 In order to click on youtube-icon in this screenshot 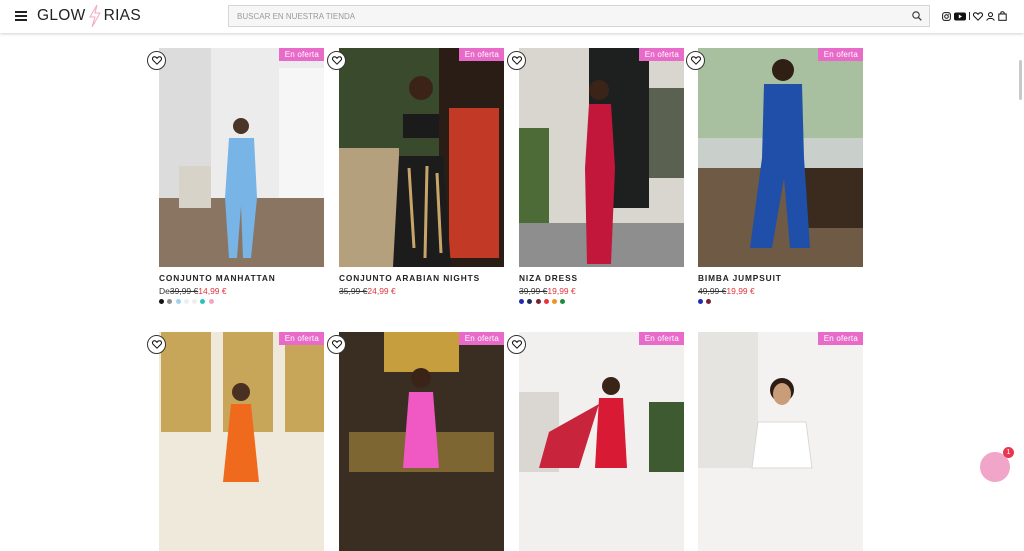, I will do `click(960, 16)`.